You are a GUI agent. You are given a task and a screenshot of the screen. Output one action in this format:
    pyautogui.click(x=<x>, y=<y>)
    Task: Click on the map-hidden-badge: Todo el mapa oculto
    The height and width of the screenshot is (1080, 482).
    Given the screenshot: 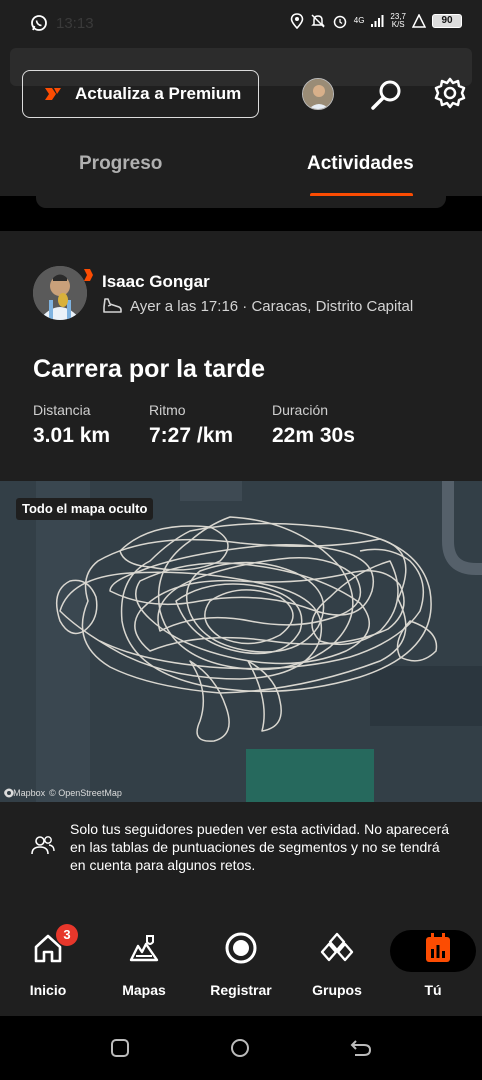 What is the action you would take?
    pyautogui.click(x=85, y=509)
    